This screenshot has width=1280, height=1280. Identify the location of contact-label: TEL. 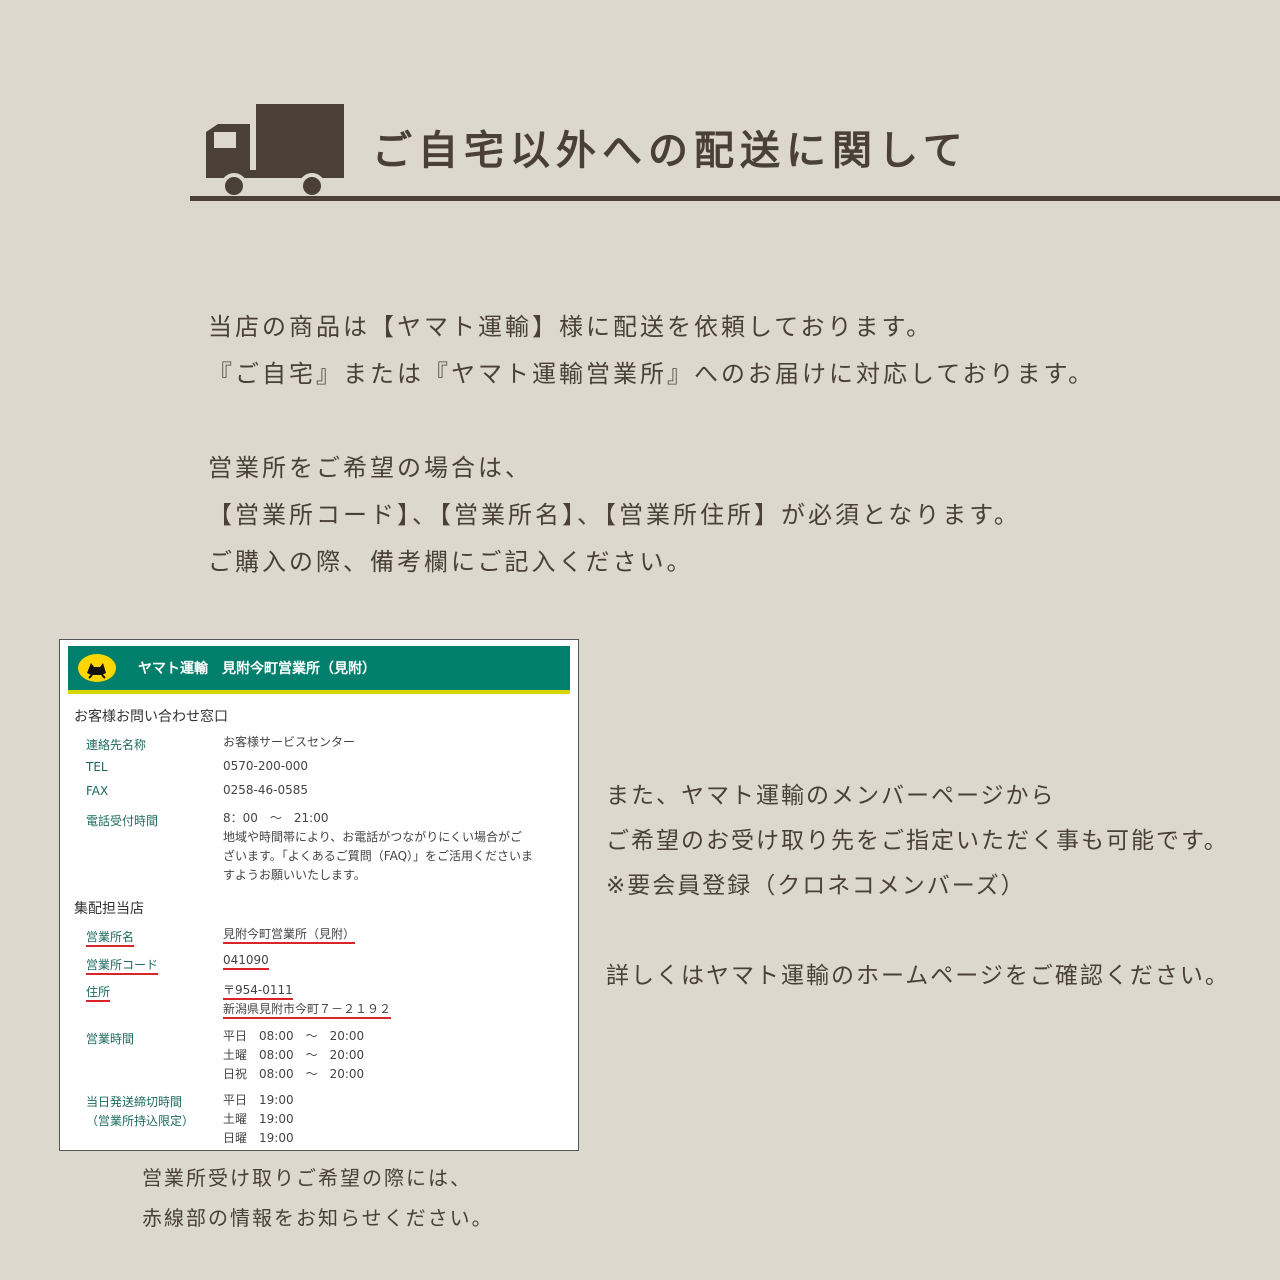
(97, 767).